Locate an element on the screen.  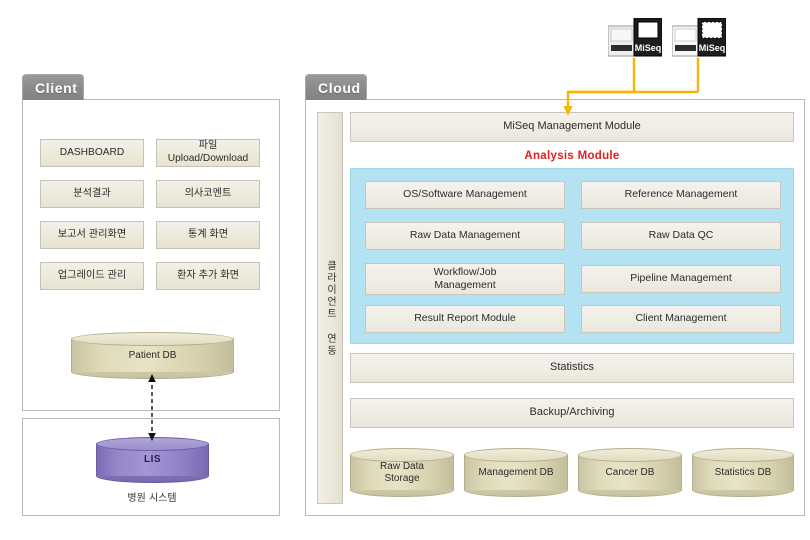
statistics-bar-label: Statistics is located at coordinates (571, 367).